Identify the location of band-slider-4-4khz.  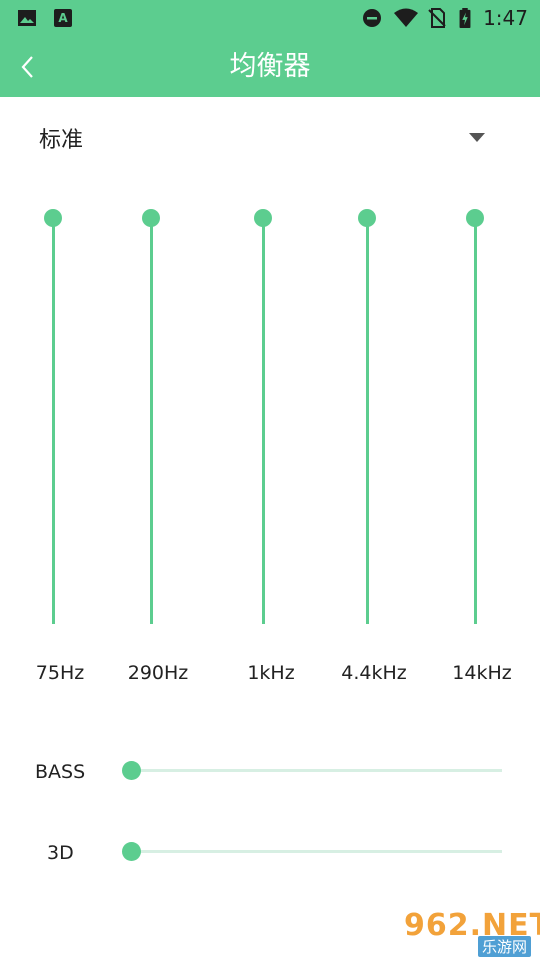
(368, 415).